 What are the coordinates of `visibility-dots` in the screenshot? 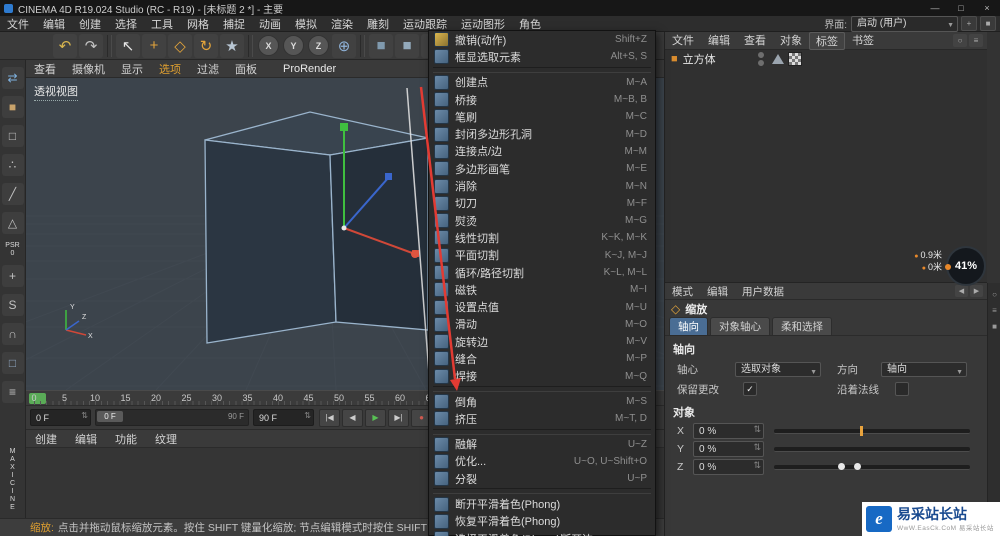 It's located at (760, 59).